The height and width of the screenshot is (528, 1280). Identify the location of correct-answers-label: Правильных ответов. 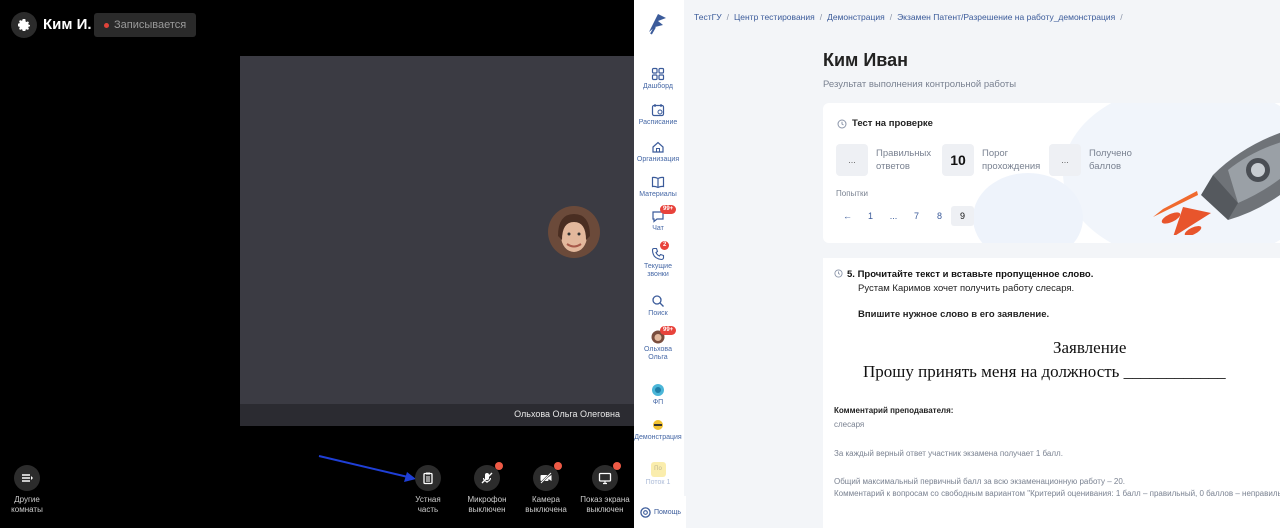
(904, 160).